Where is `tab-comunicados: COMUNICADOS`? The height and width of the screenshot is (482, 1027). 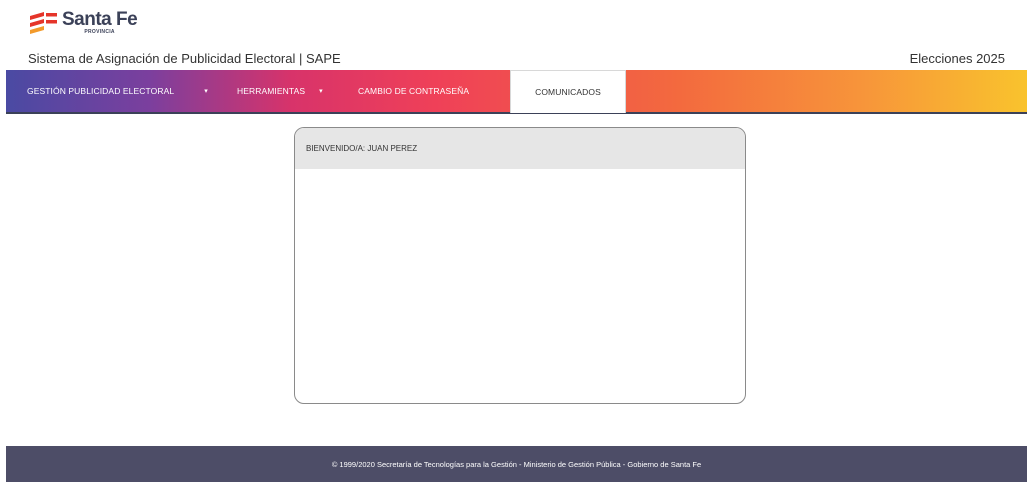
tab-comunicados: COMUNICADOS is located at coordinates (568, 91).